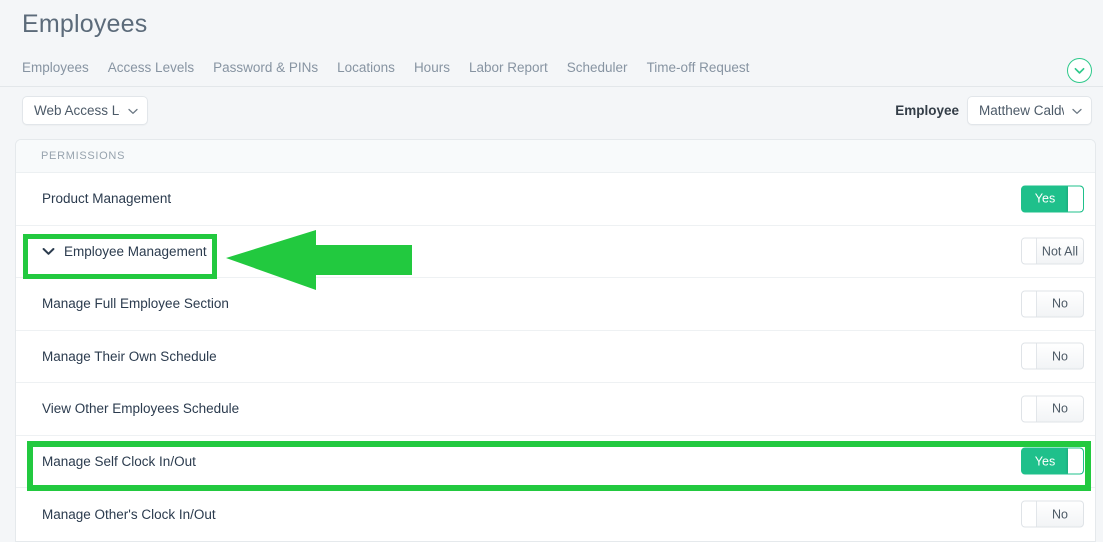 The image size is (1103, 542). I want to click on permission-label: Manage Self Clock In/Out, so click(119, 461).